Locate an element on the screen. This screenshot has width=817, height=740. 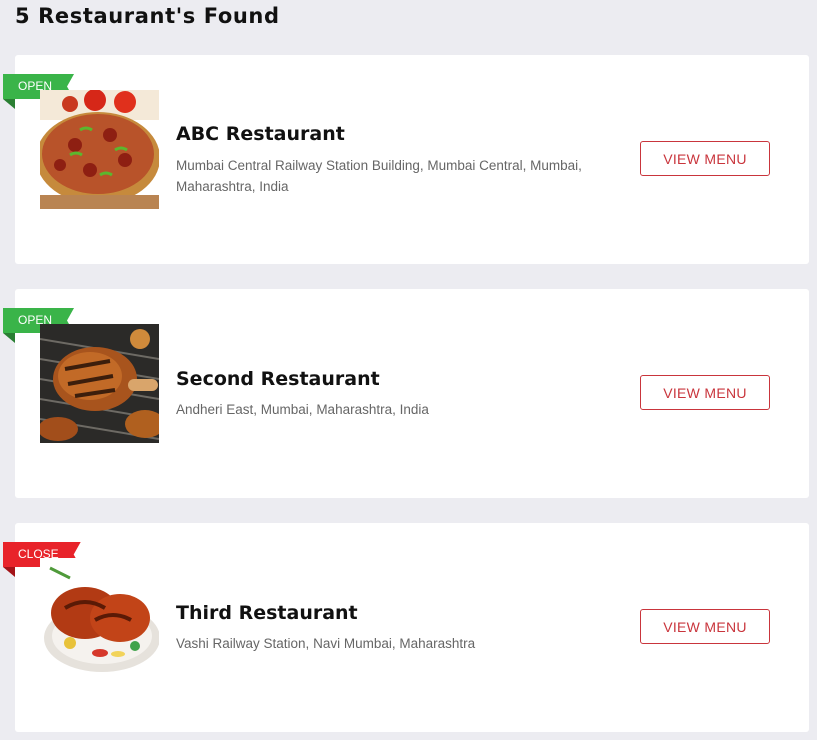
restaurant-name: Second Restaurant is located at coordinates (278, 379).